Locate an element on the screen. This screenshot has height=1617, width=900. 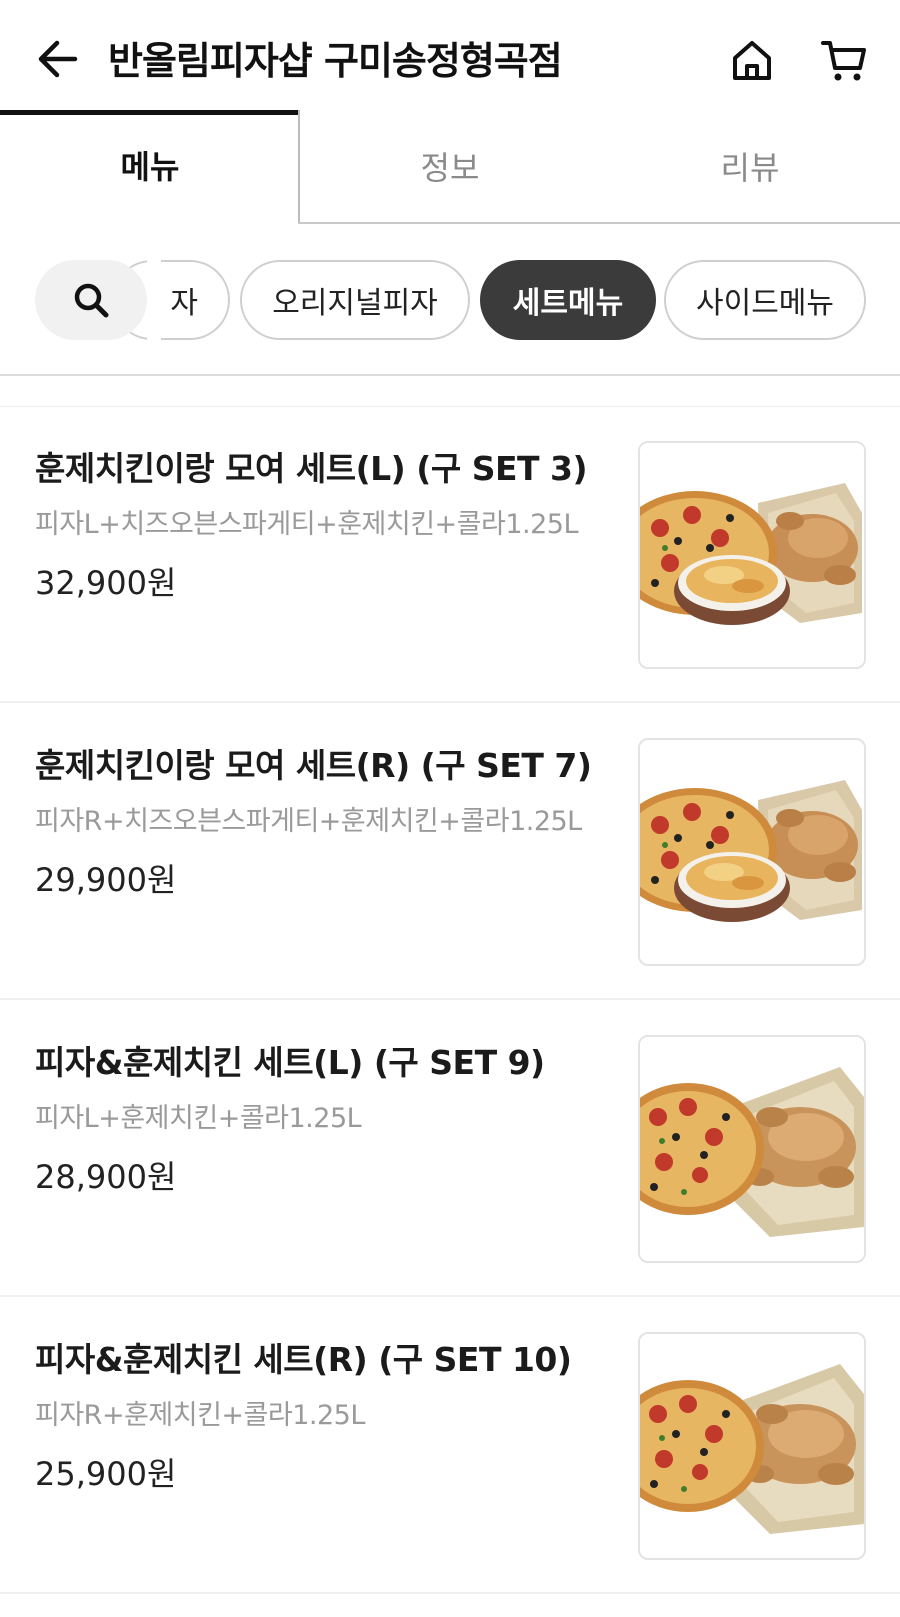
category-chip-bar: 자 오리지널피자 세트메뉴 사이드메뉴 is located at coordinates (450, 299).